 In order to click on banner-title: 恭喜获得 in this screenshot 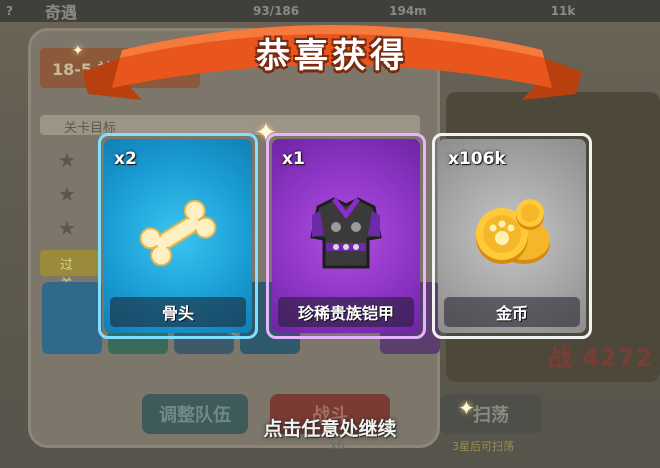, I will do `click(332, 56)`.